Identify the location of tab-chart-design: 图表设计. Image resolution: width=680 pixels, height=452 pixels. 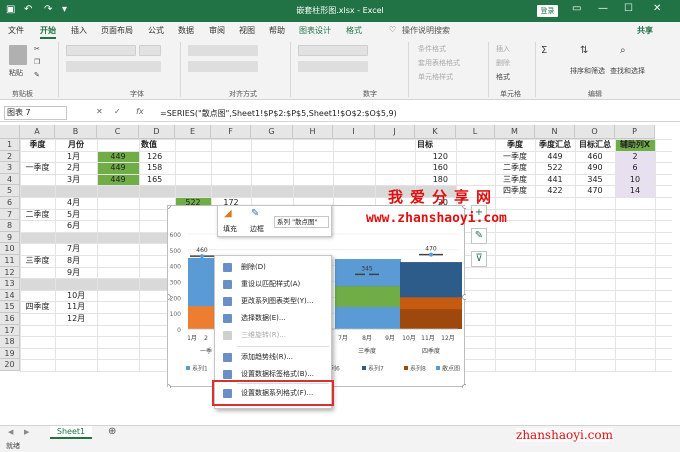
(315, 30).